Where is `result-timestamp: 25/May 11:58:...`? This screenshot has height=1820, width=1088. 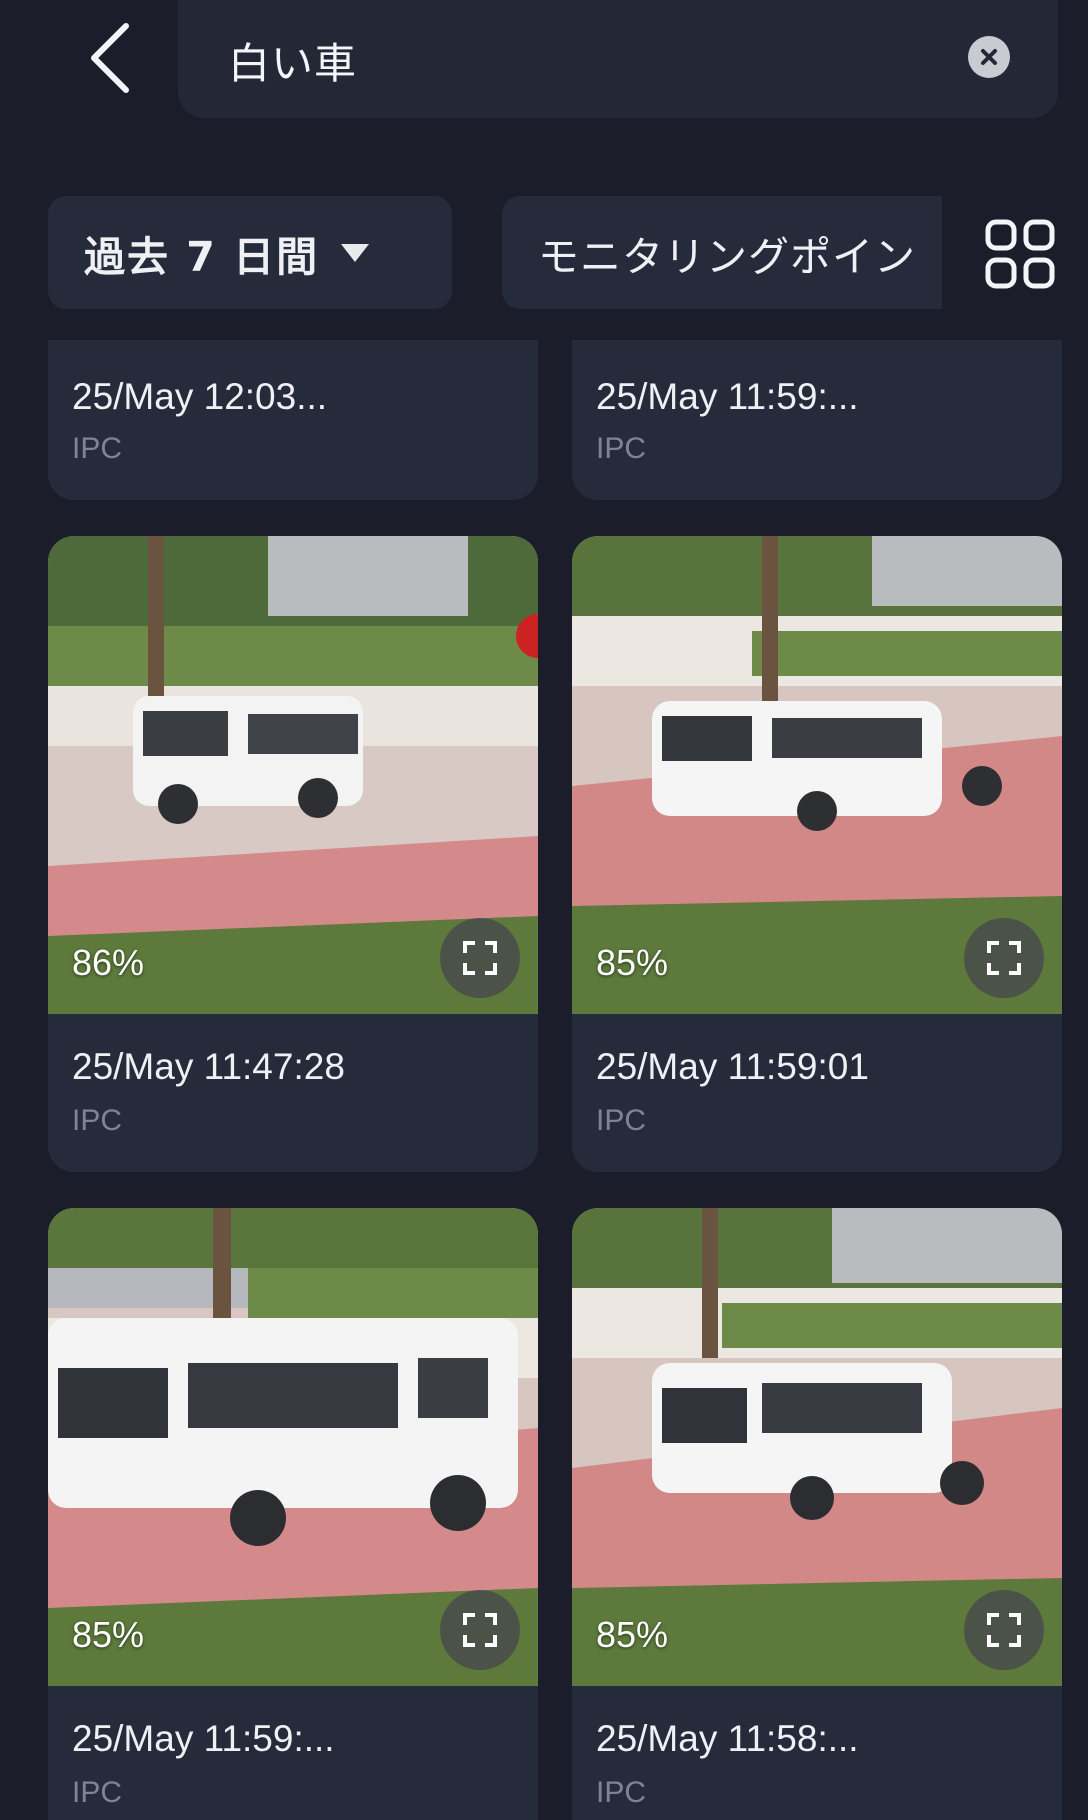 result-timestamp: 25/May 11:58:... is located at coordinates (727, 1738).